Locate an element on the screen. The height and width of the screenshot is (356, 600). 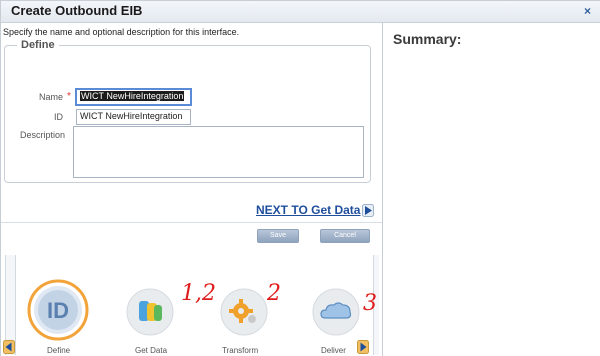
step-label-deliver: Deliver is located at coordinates (333, 350).